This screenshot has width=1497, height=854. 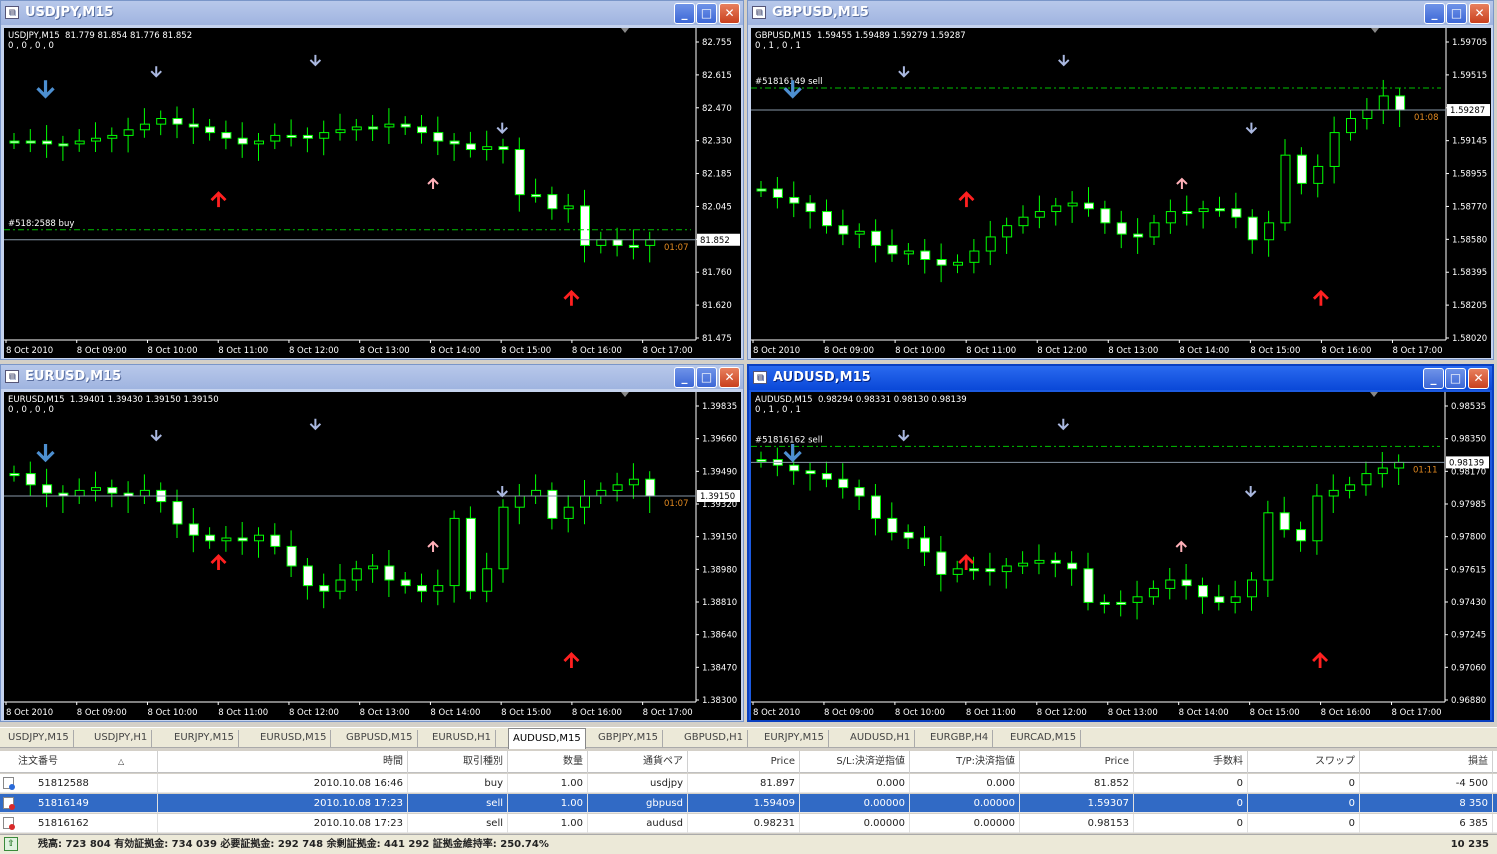 I want to click on price-label: 81.620, so click(x=717, y=306).